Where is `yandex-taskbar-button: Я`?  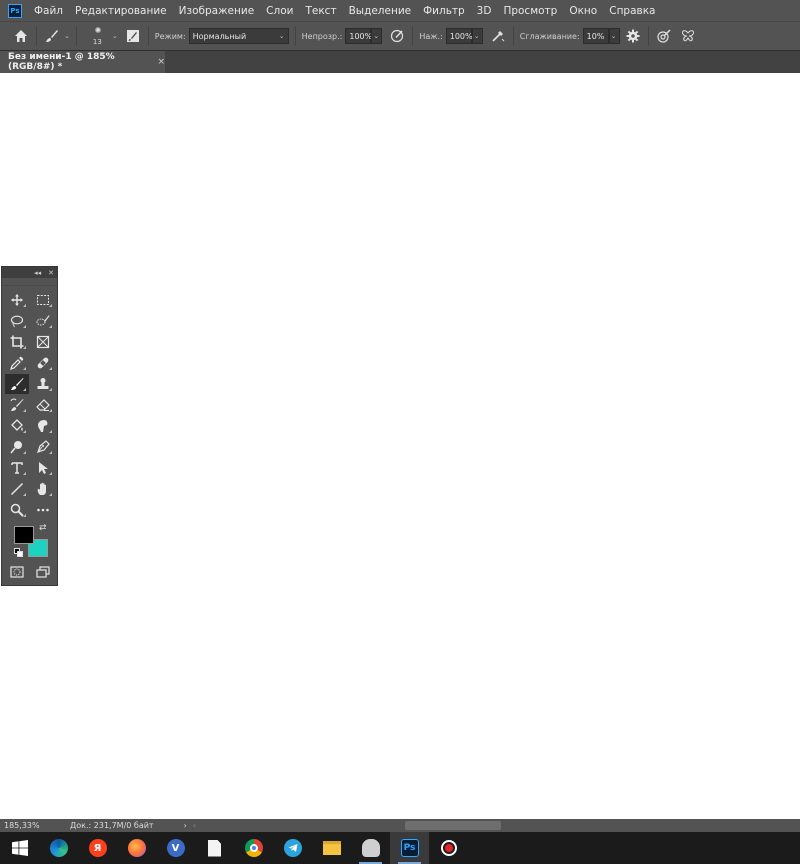 yandex-taskbar-button: Я is located at coordinates (97, 848).